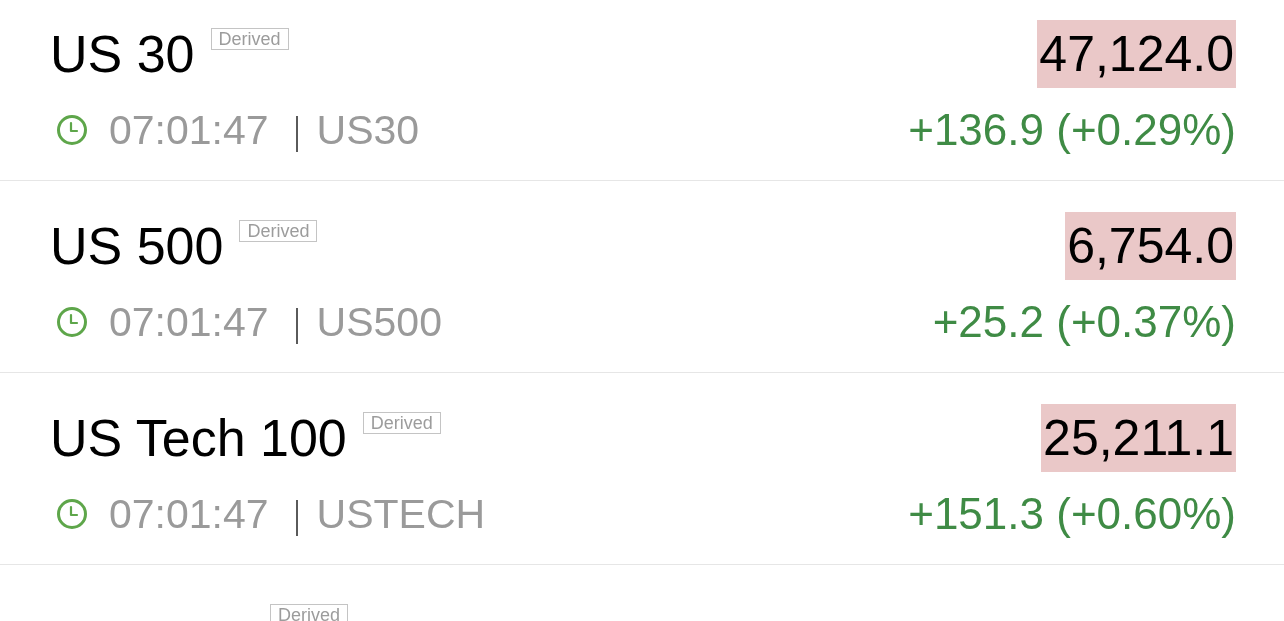  What do you see at coordinates (137, 246) in the screenshot?
I see `instrument-name: US 500` at bounding box center [137, 246].